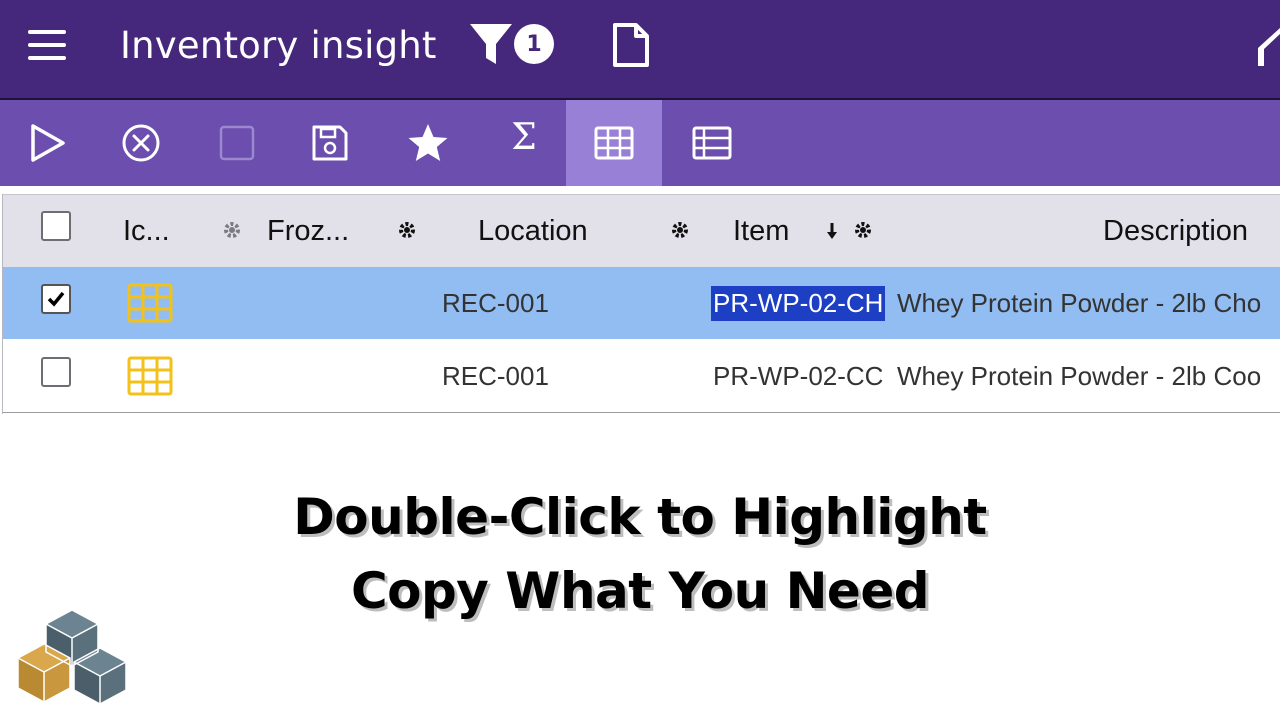 The image size is (1280, 720). Describe the element at coordinates (56, 226) in the screenshot. I see `select-all-checkbox` at that location.